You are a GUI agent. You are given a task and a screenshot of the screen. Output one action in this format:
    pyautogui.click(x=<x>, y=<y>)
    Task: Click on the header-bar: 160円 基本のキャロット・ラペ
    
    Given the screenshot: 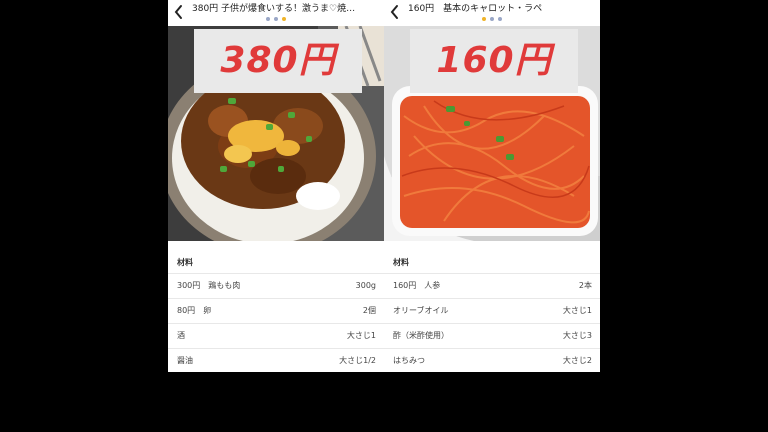 What is the action you would take?
    pyautogui.click(x=492, y=13)
    